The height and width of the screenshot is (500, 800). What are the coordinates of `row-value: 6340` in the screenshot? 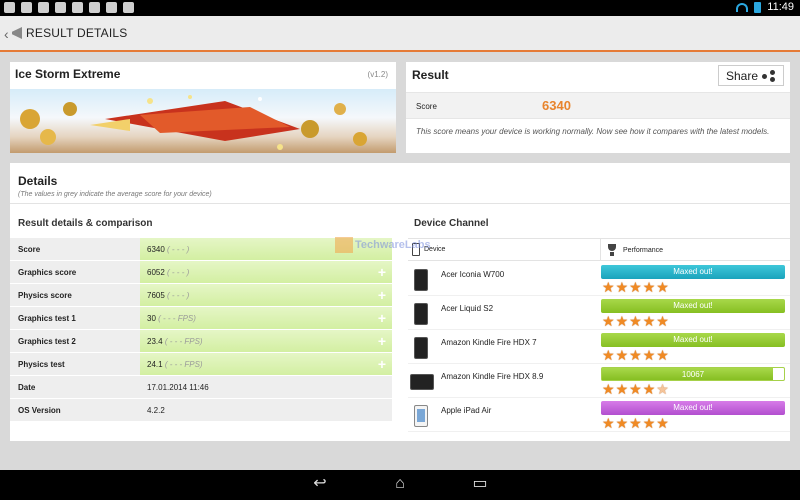 It's located at (156, 249).